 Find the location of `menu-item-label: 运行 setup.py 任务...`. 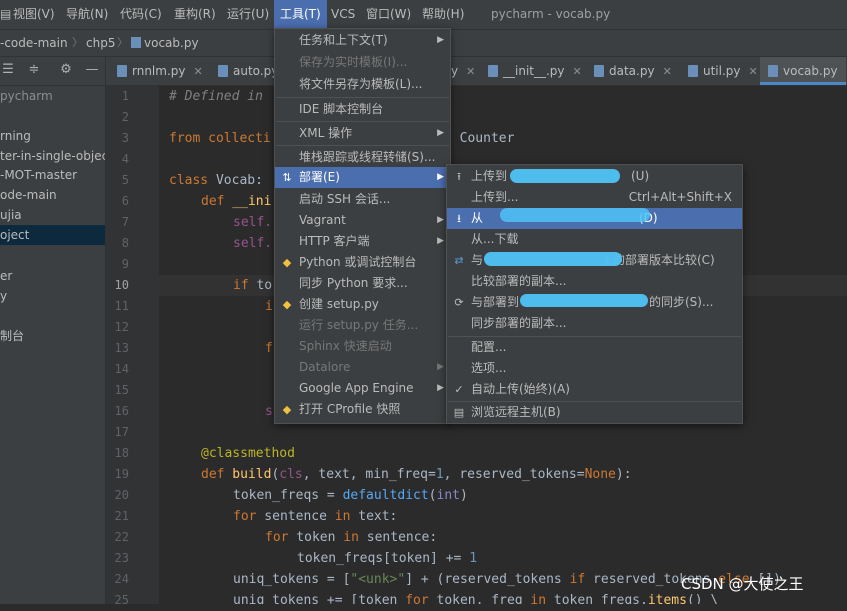

menu-item-label: 运行 setup.py 任务... is located at coordinates (359, 325).